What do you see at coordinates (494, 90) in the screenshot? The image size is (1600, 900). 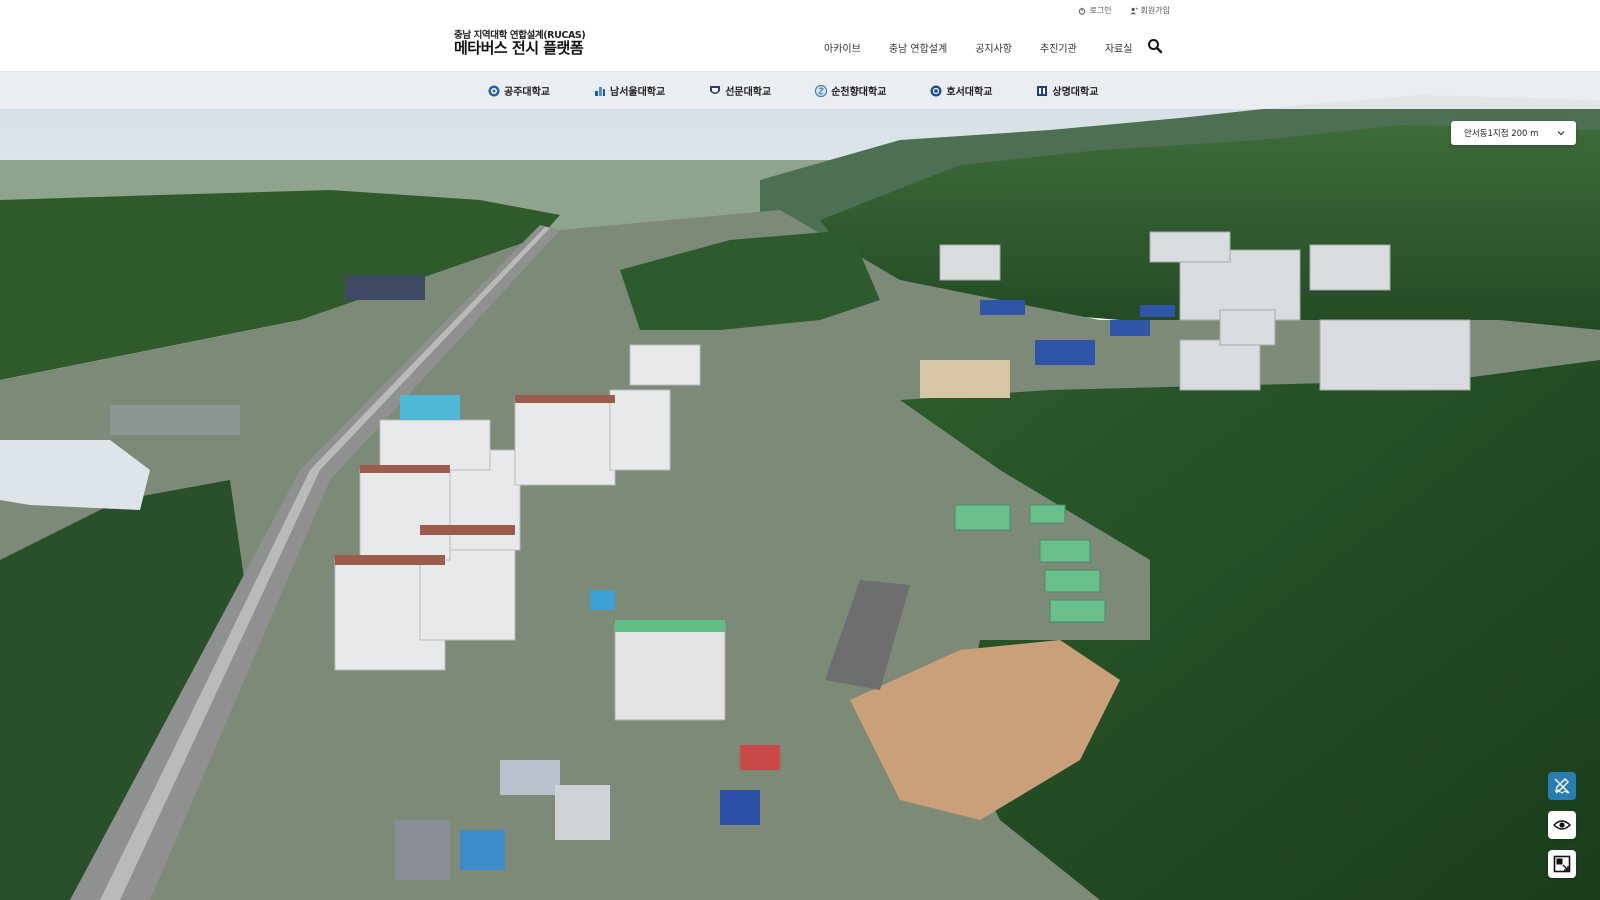 I see `kongju-emblem-icon` at bounding box center [494, 90].